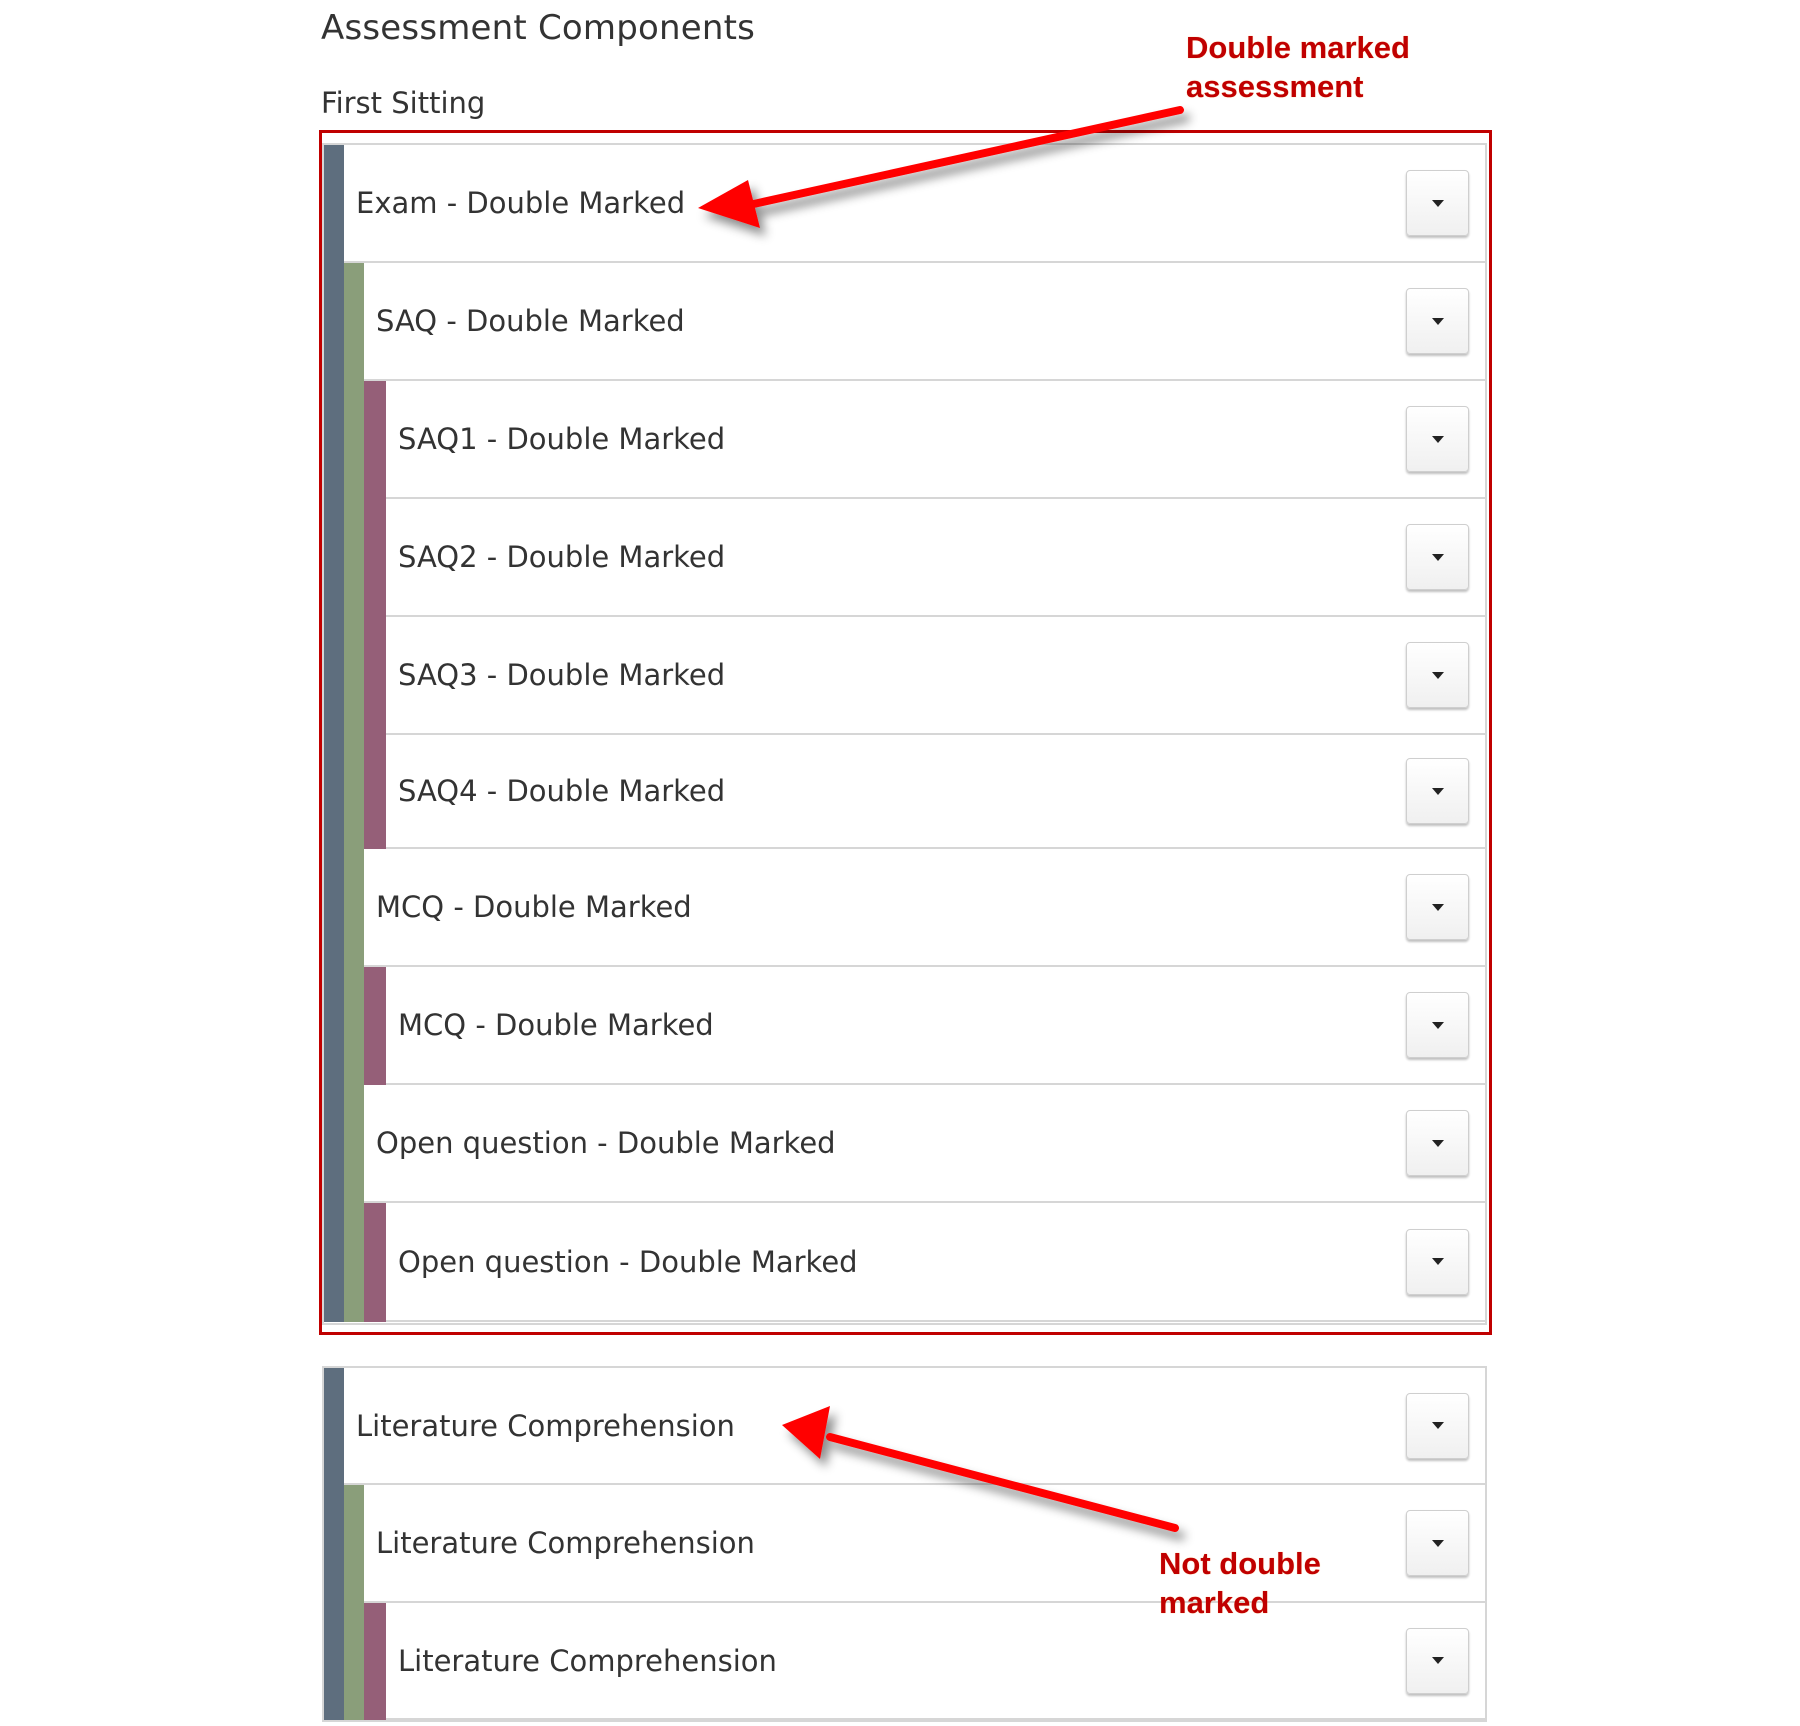  Describe the element at coordinates (941, 167) in the screenshot. I see `annotation-arrow-double-marked` at that location.